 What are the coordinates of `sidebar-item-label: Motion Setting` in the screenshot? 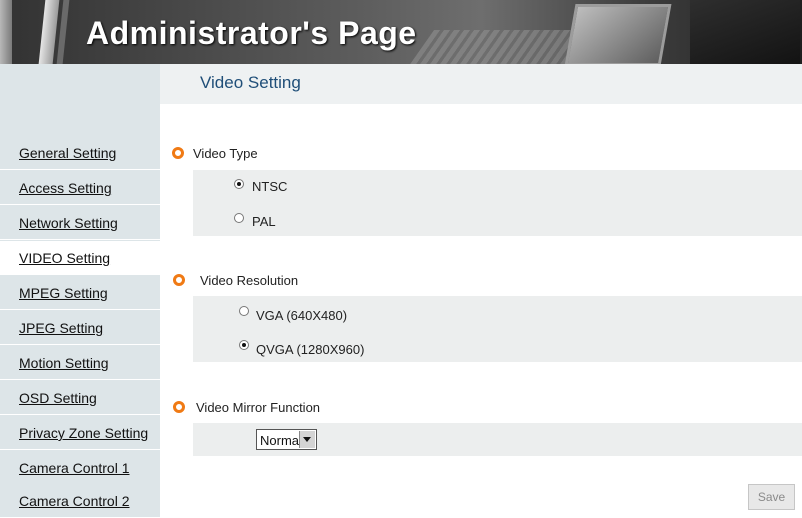 It's located at (64, 363).